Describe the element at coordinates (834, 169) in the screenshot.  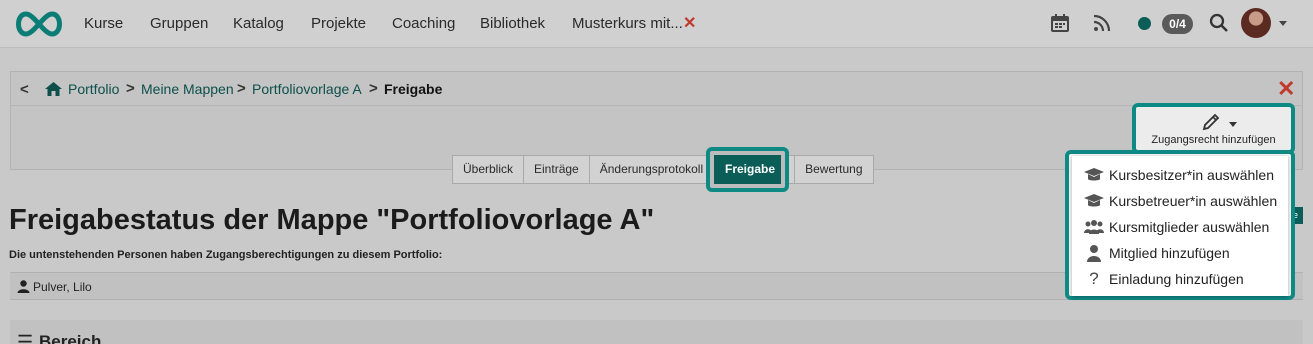
I see `tab-bewertung: Bewertung` at that location.